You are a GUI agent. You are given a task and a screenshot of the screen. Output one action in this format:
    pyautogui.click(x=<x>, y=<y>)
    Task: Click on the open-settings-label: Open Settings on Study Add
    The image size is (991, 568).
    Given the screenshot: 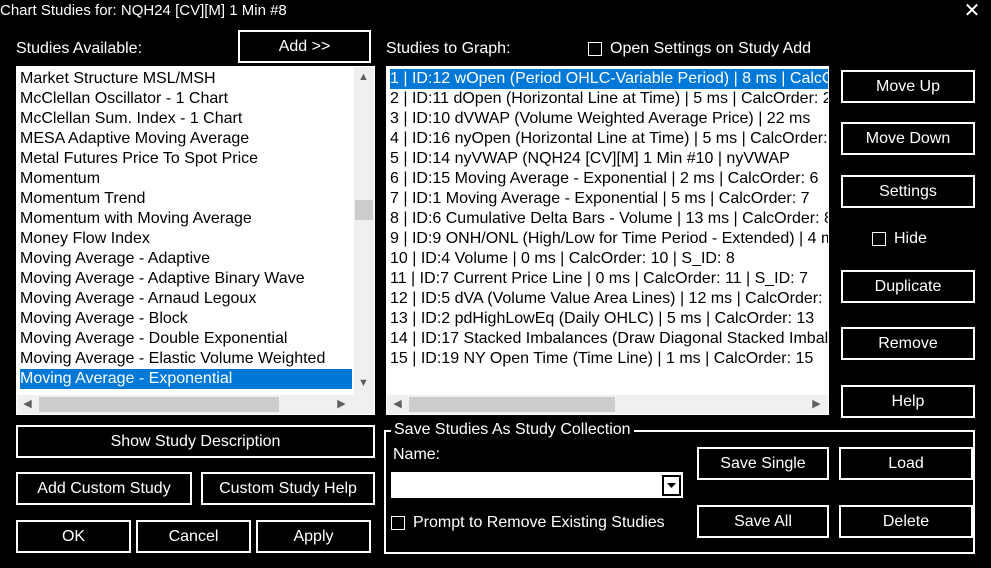 What is the action you would take?
    pyautogui.click(x=711, y=48)
    